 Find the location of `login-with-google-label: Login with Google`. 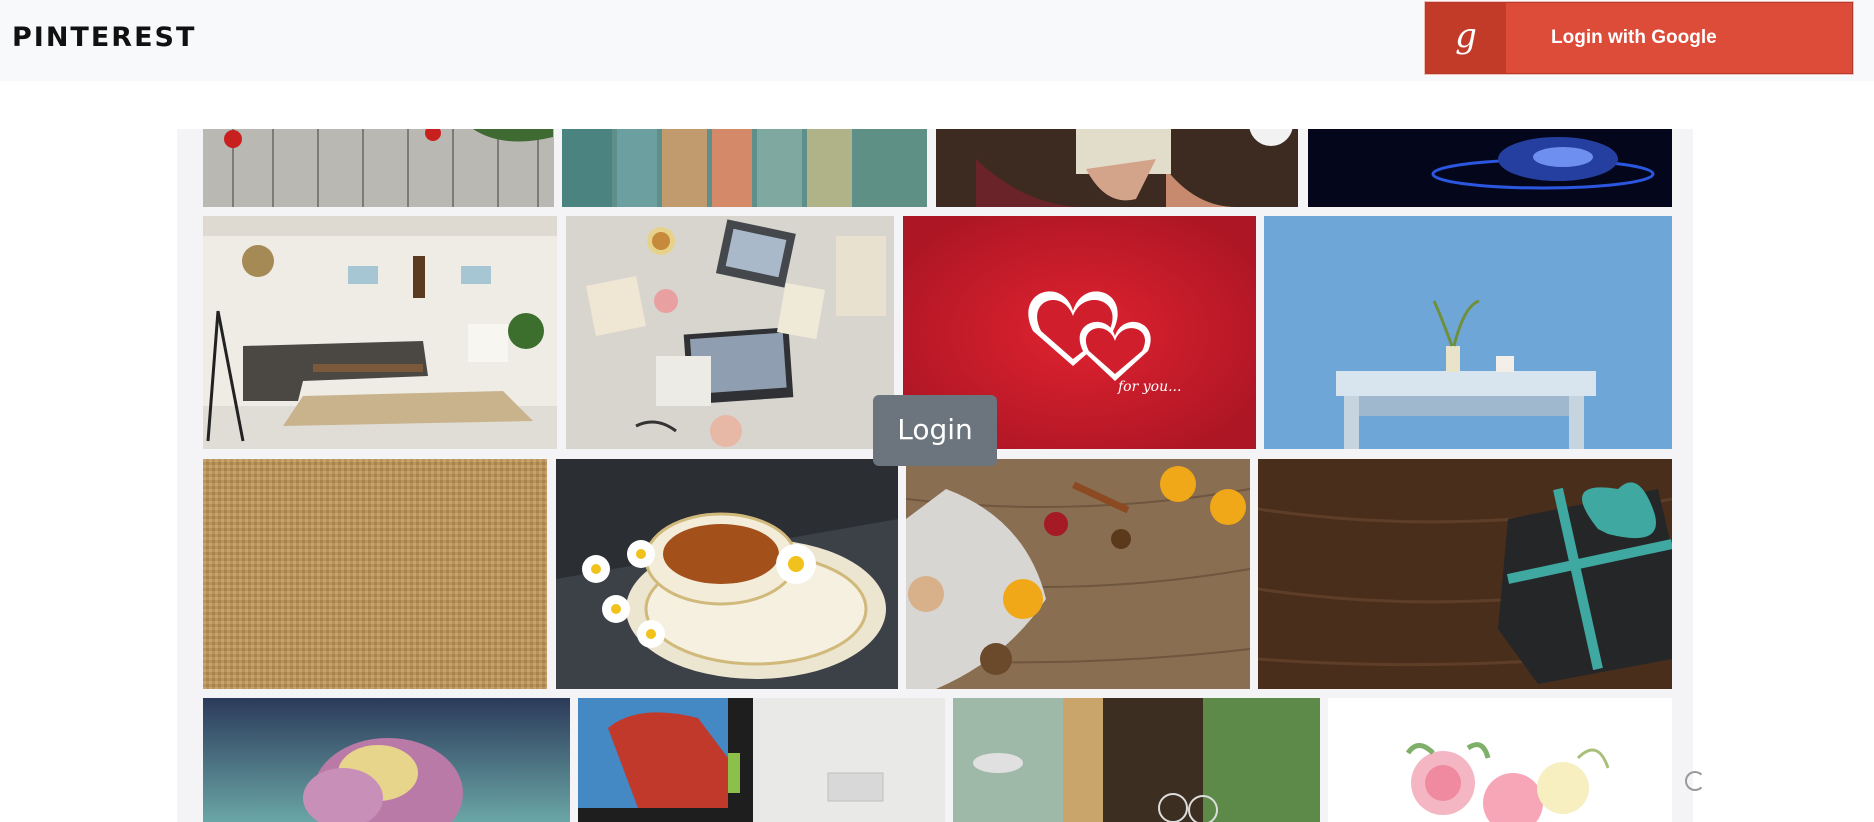

login-with-google-label: Login with Google is located at coordinates (1634, 37).